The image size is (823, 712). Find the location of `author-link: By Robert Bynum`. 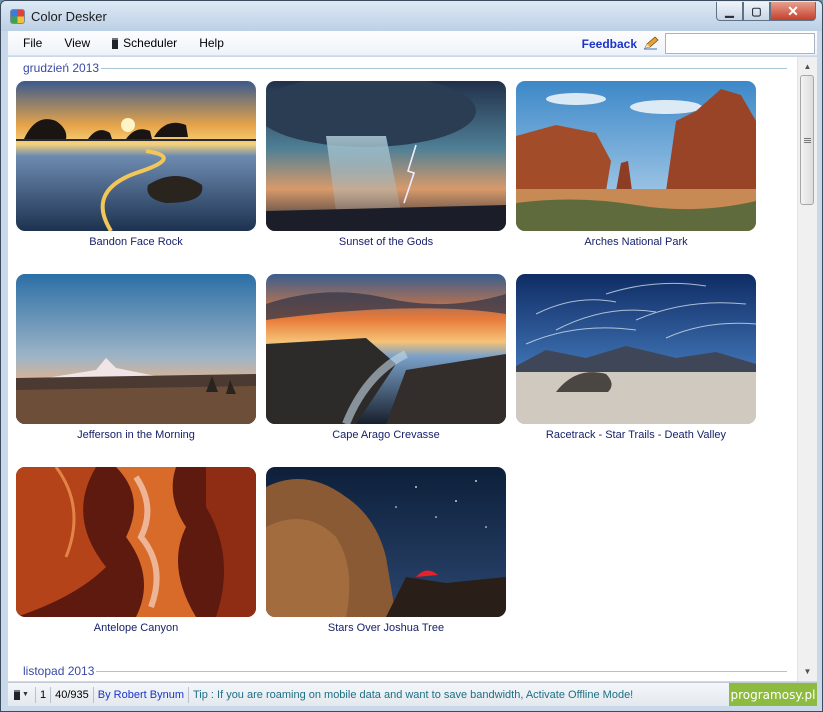

author-link: By Robert Bynum is located at coordinates (141, 694).